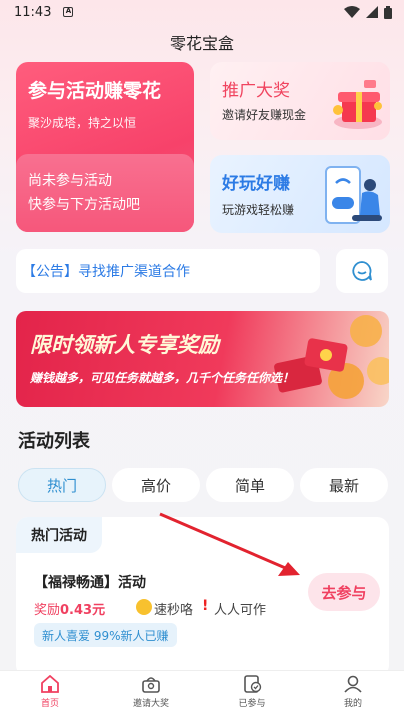 Image resolution: width=404 pixels, height=718 pixels. I want to click on join-card-line2: 快参与下方活动吧, so click(84, 205).